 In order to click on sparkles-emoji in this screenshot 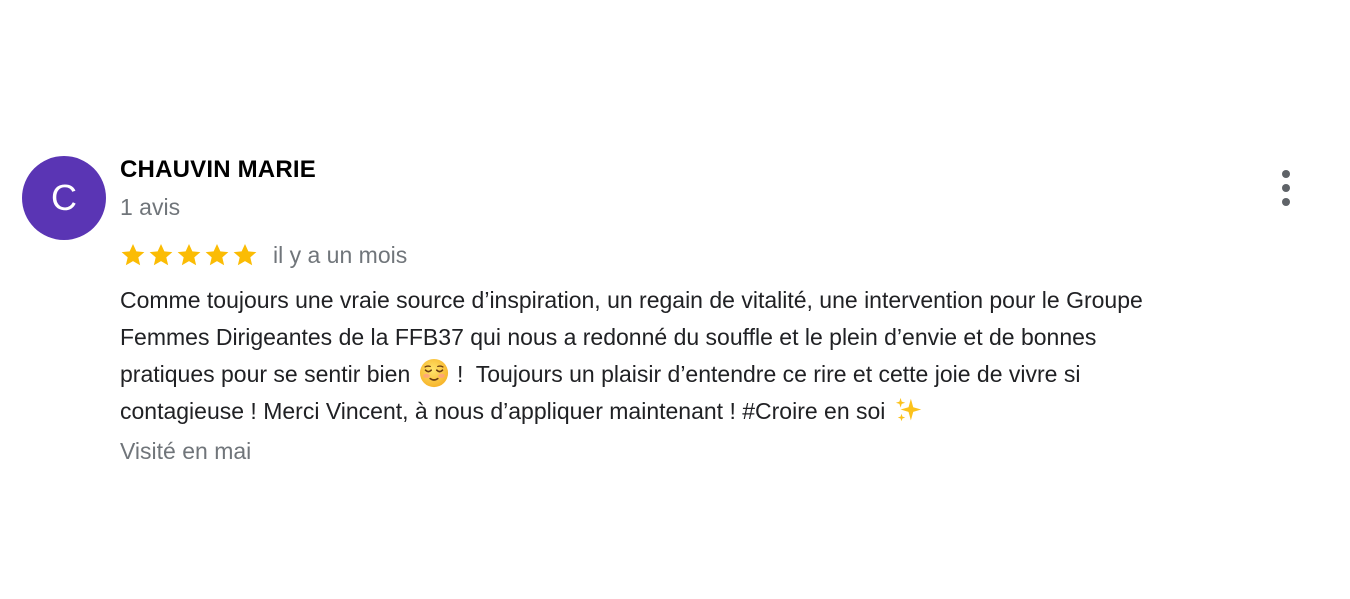, I will do `click(908, 409)`.